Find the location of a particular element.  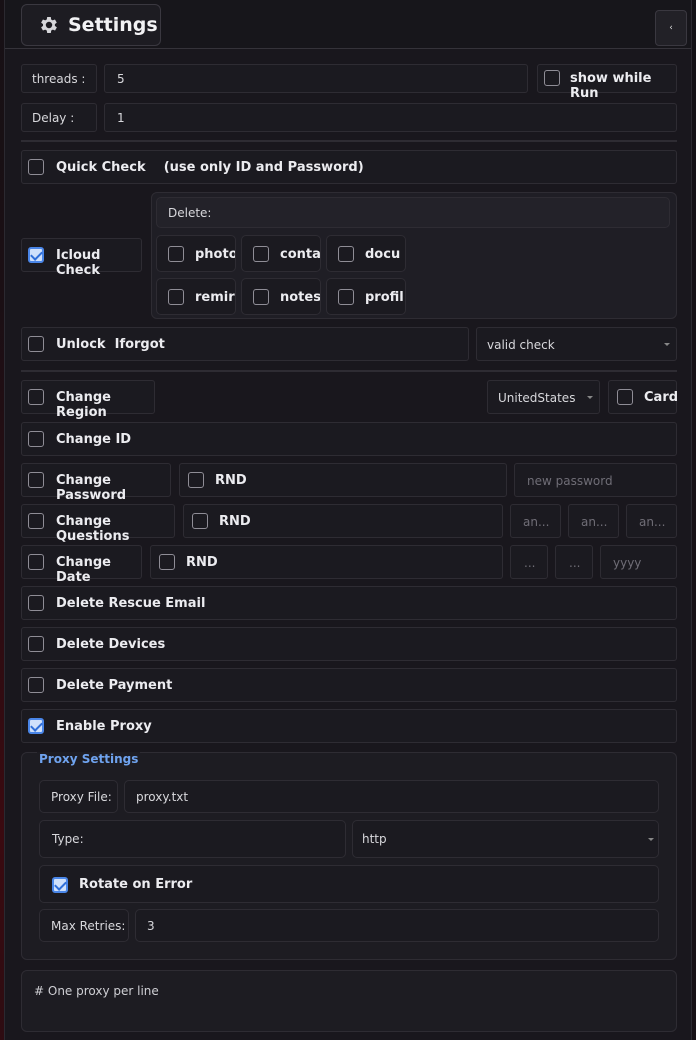

change-id-row: Change ID is located at coordinates (349, 439).